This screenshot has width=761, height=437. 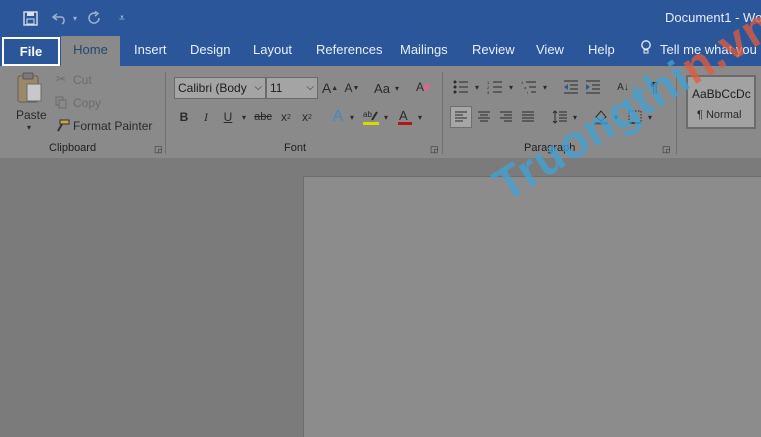 What do you see at coordinates (423, 87) in the screenshot?
I see `clear-formatting-icon: A` at bounding box center [423, 87].